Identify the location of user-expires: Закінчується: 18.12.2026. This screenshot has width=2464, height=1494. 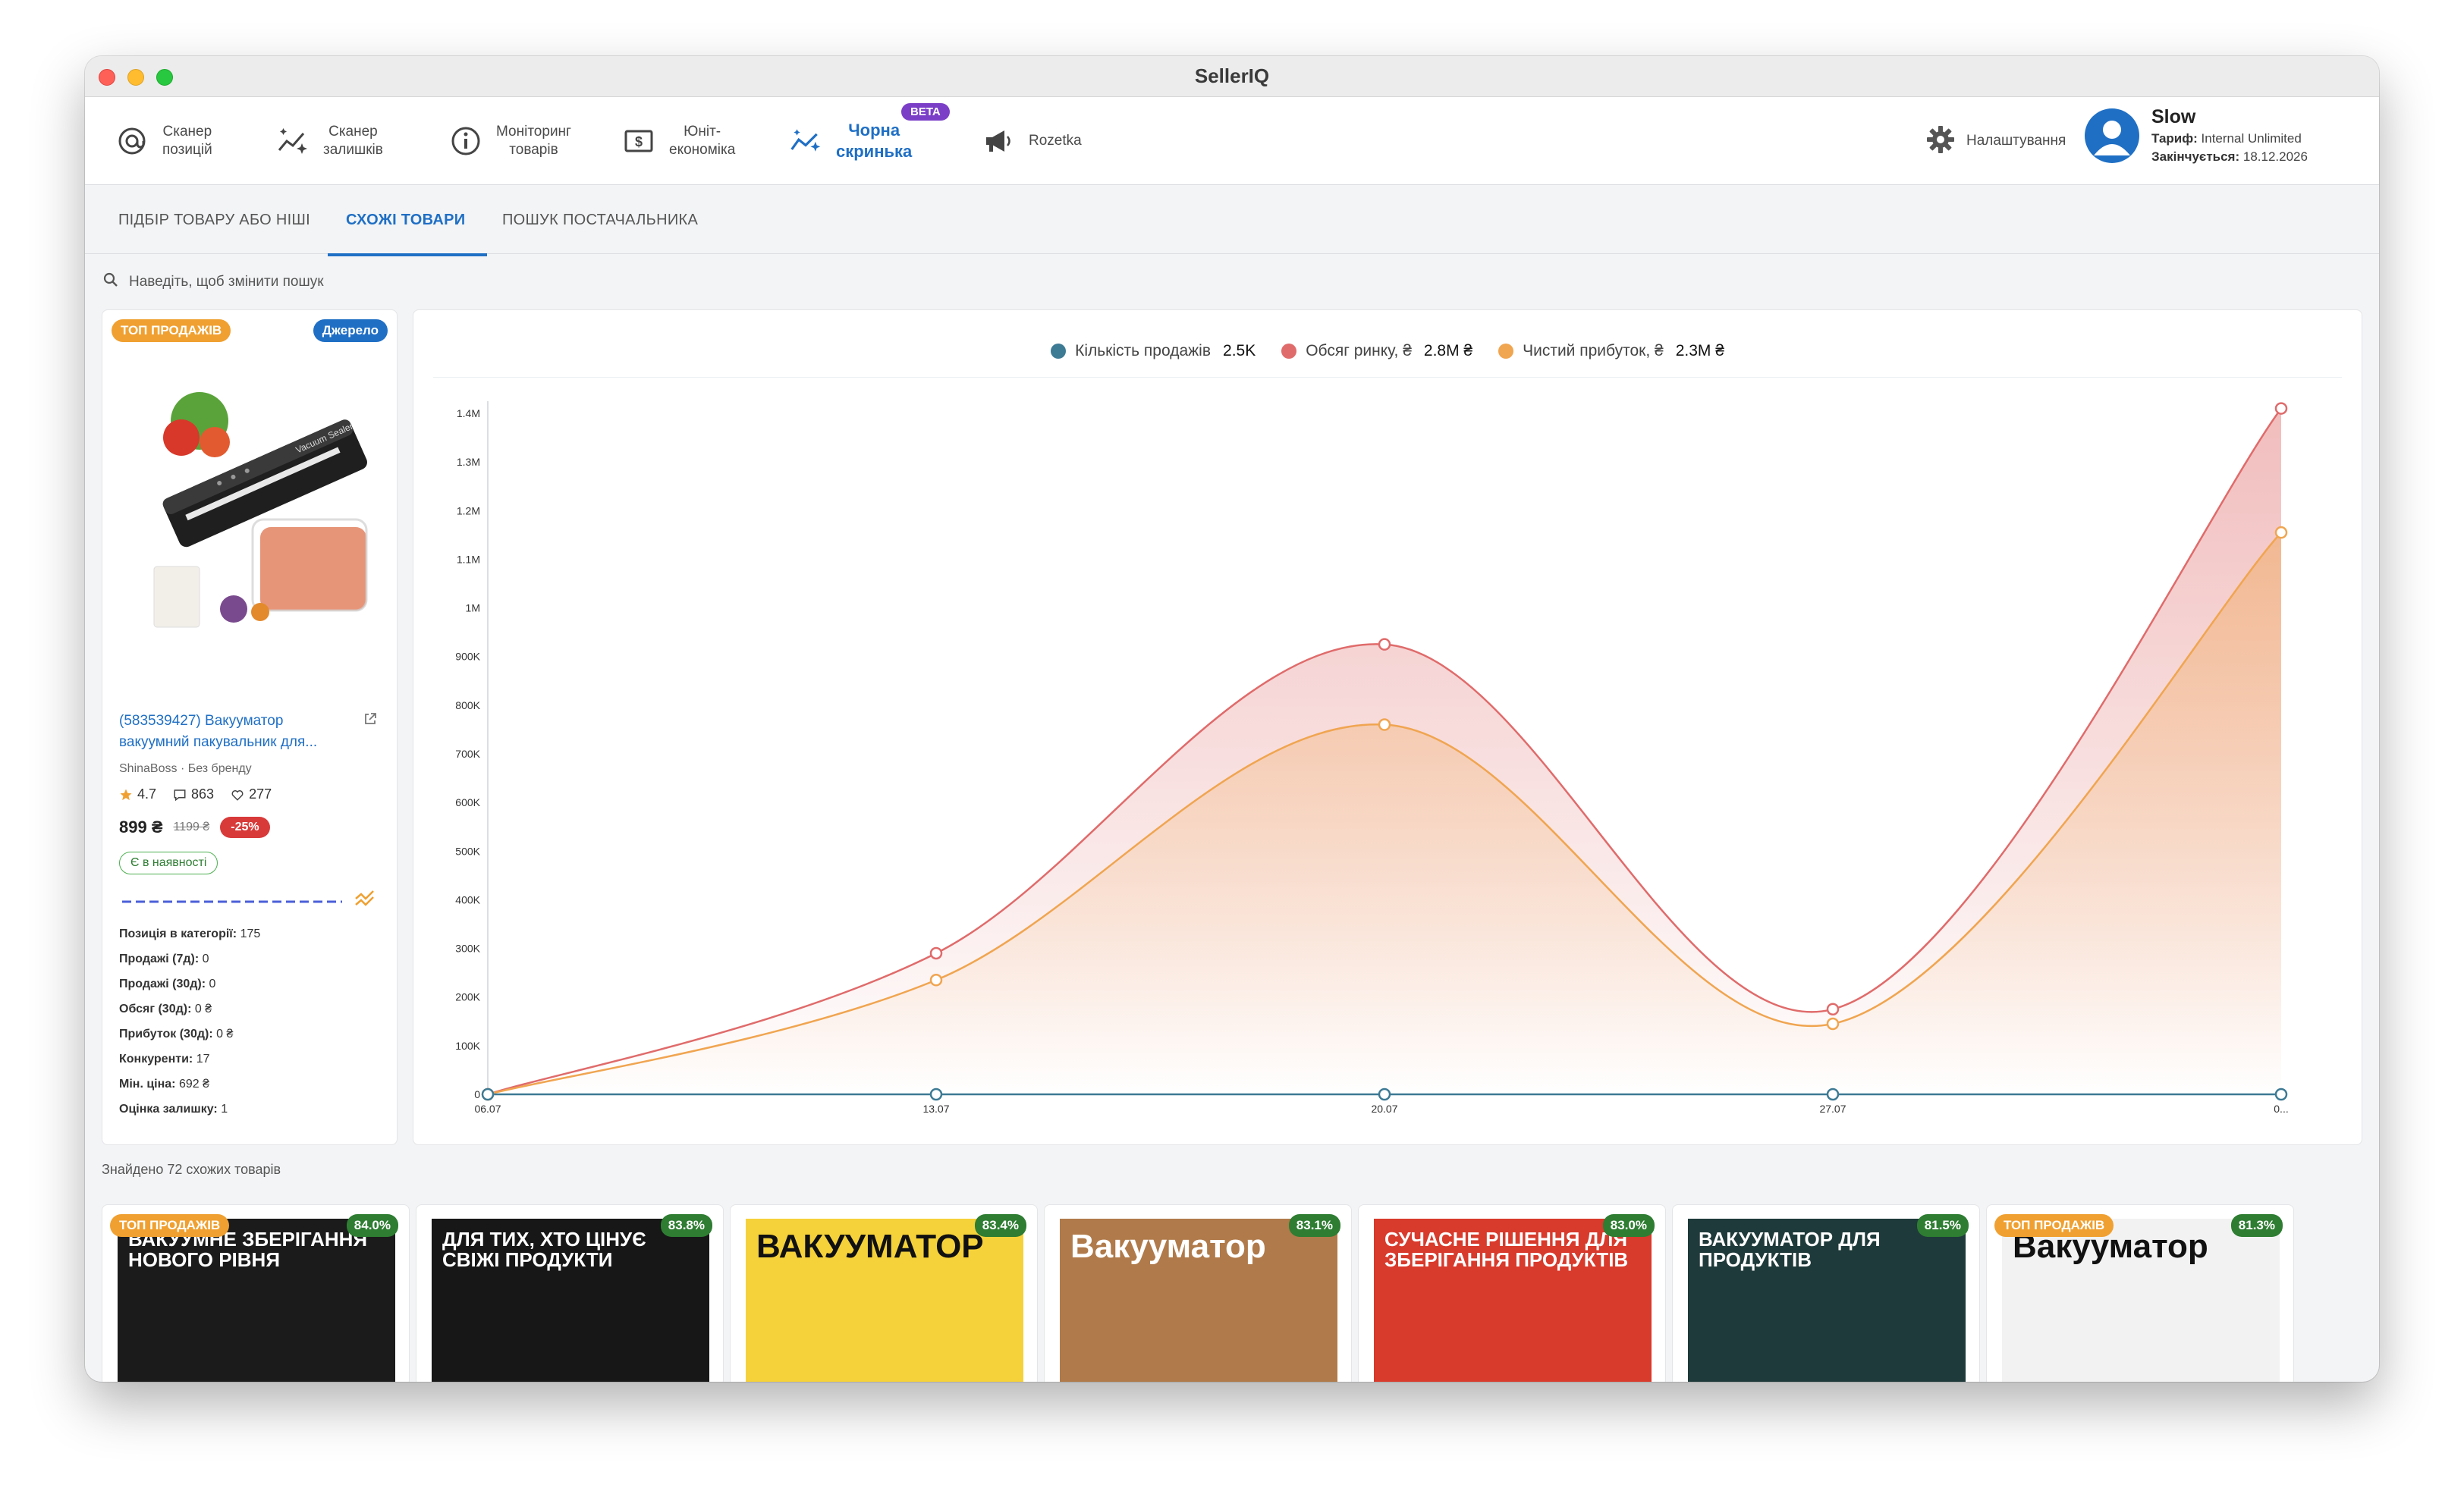
(2229, 156).